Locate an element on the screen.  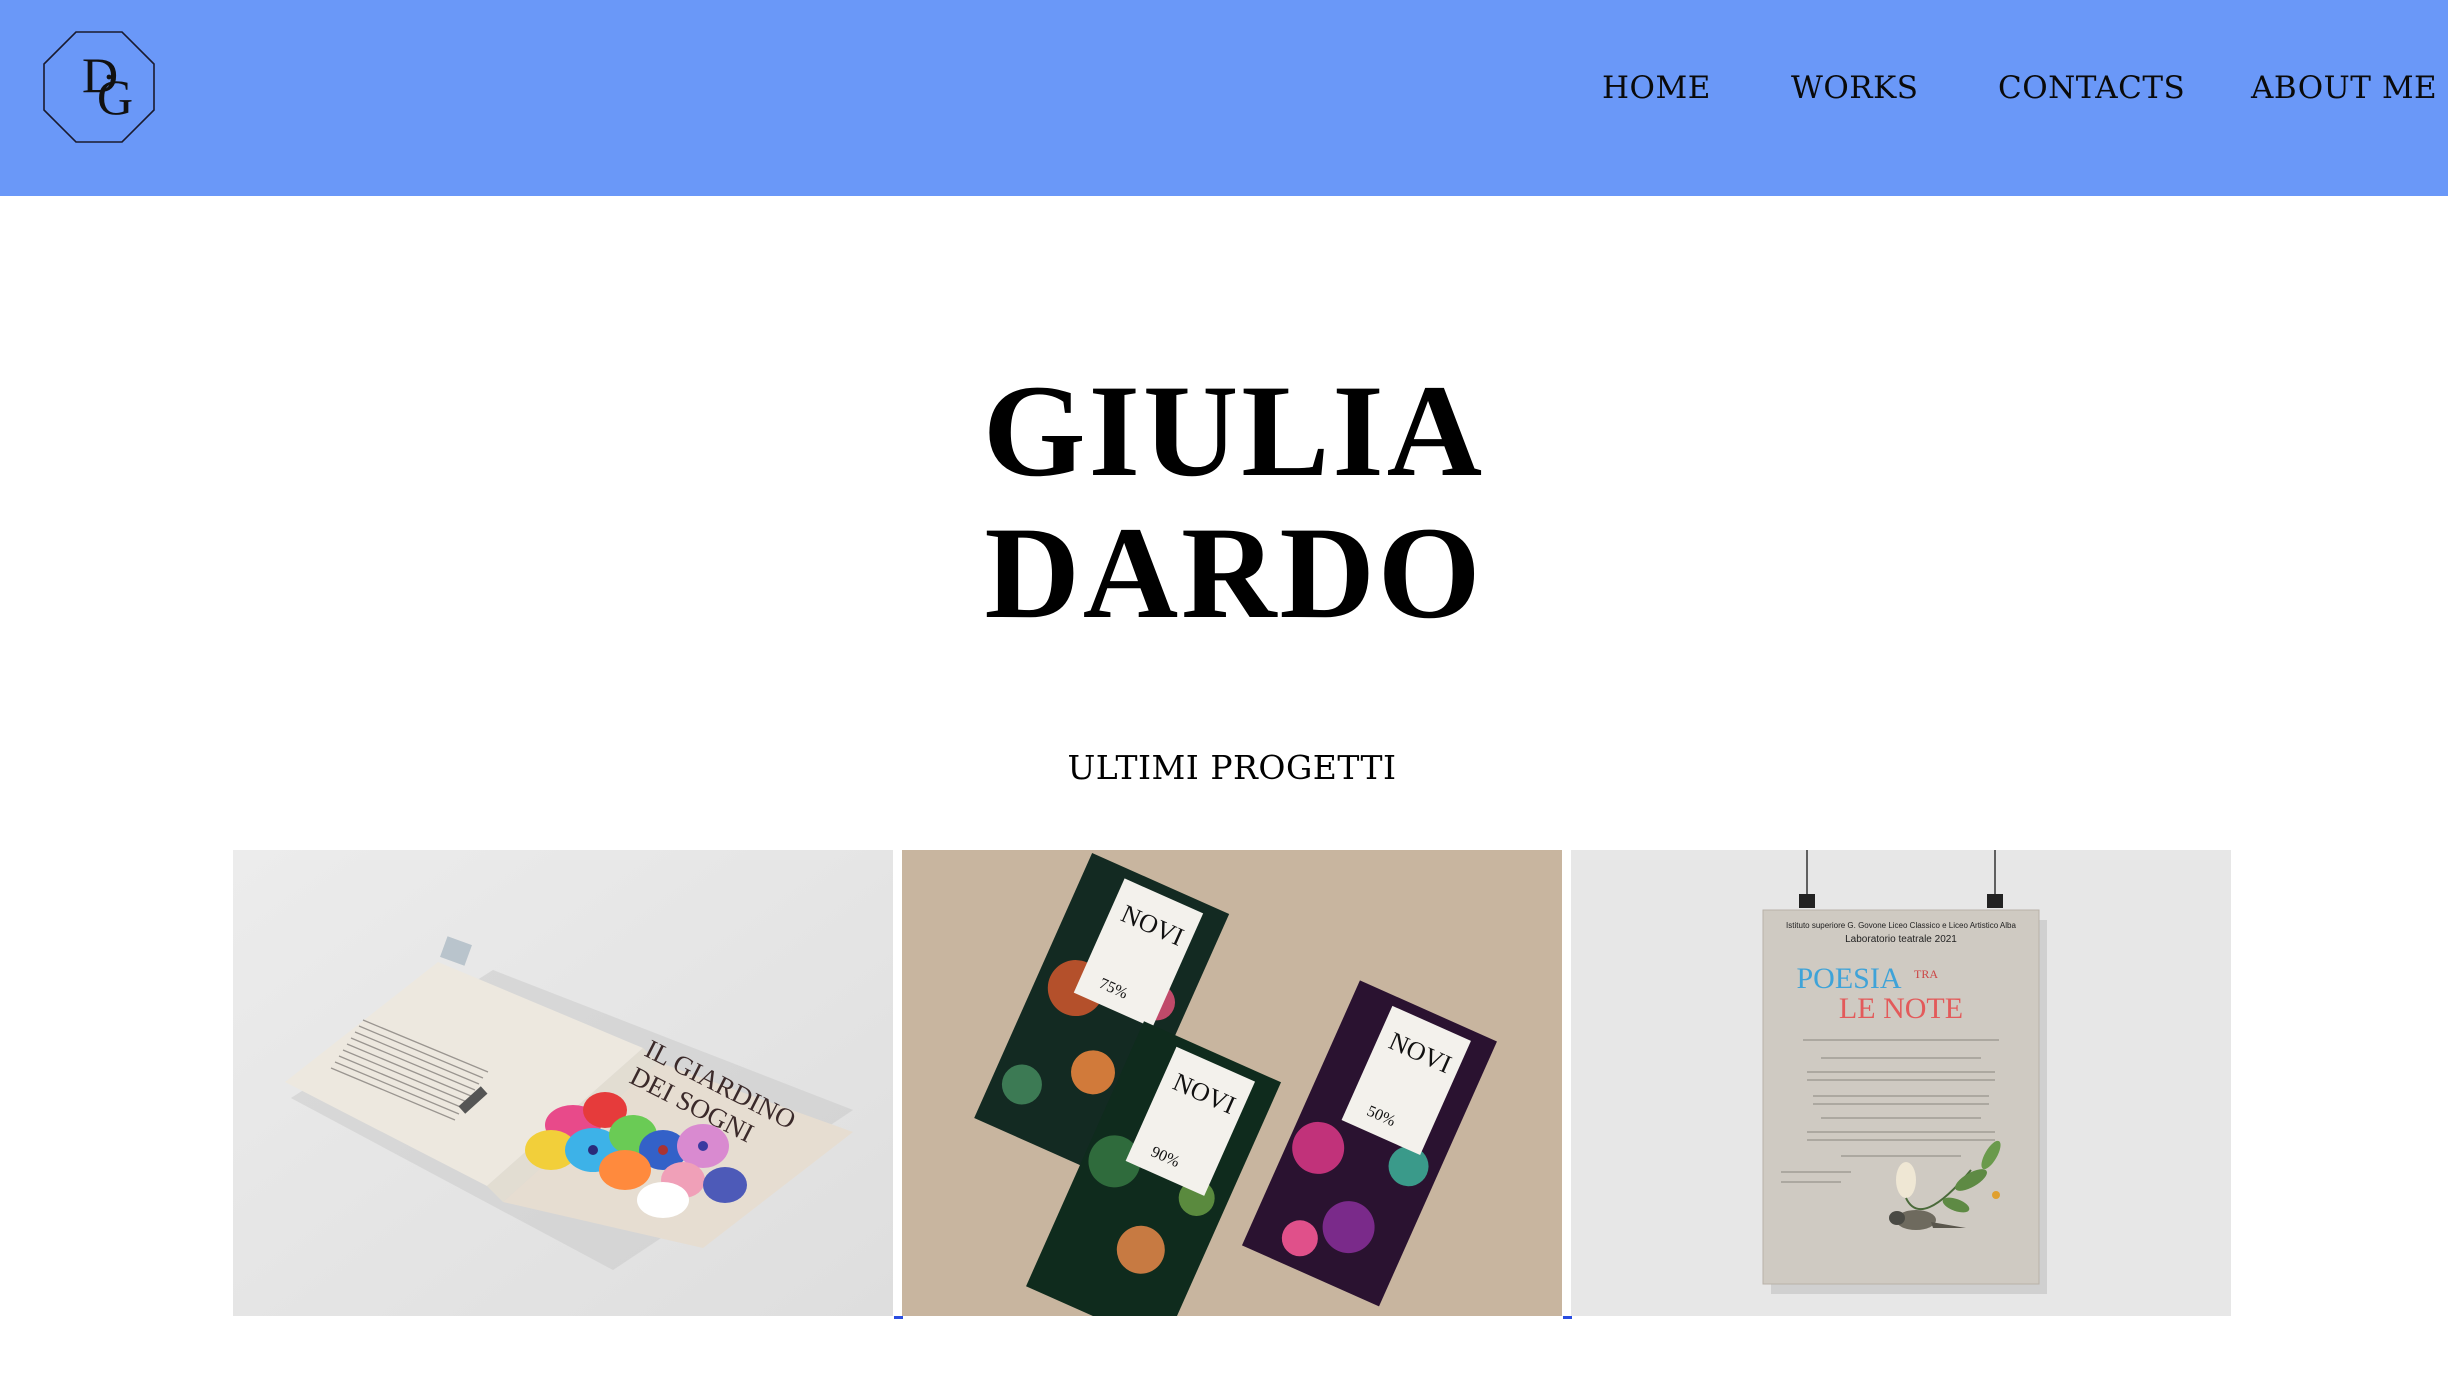
hero-title-line-1: GIULIA is located at coordinates (1234, 430).